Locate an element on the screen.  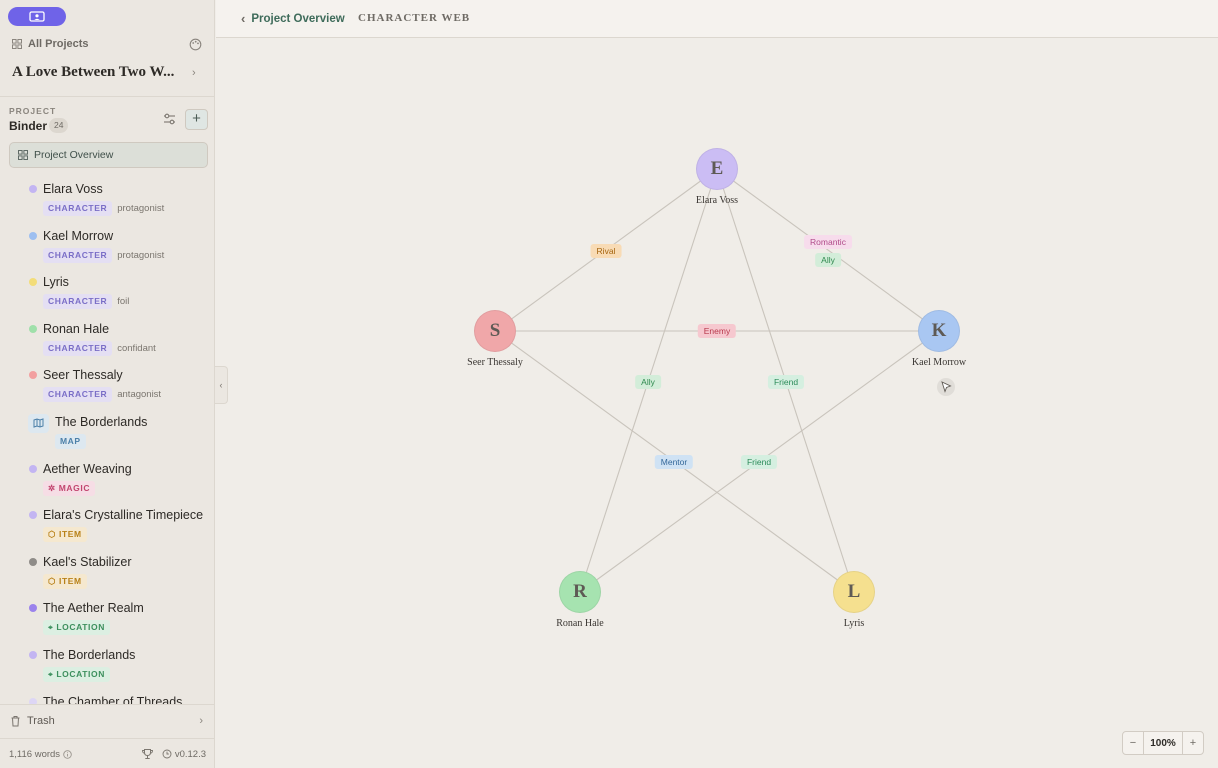
cursor-pointer-icon is located at coordinates (946, 387).